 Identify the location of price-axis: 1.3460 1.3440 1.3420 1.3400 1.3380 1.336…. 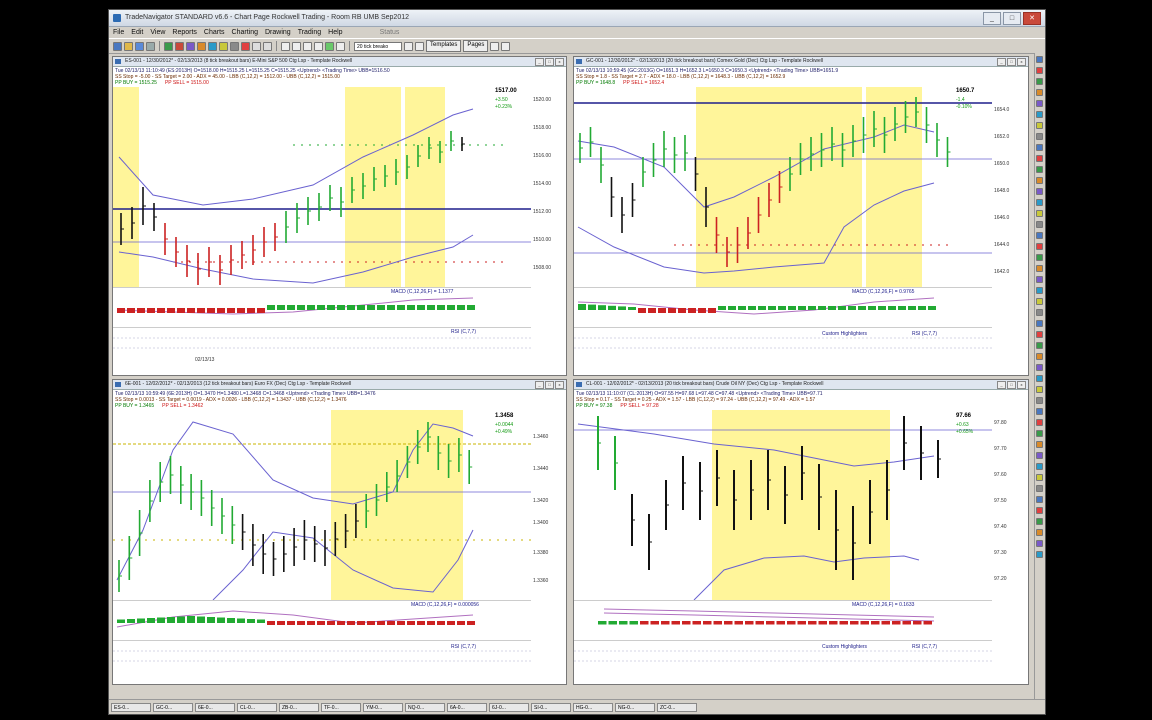
(549, 505).